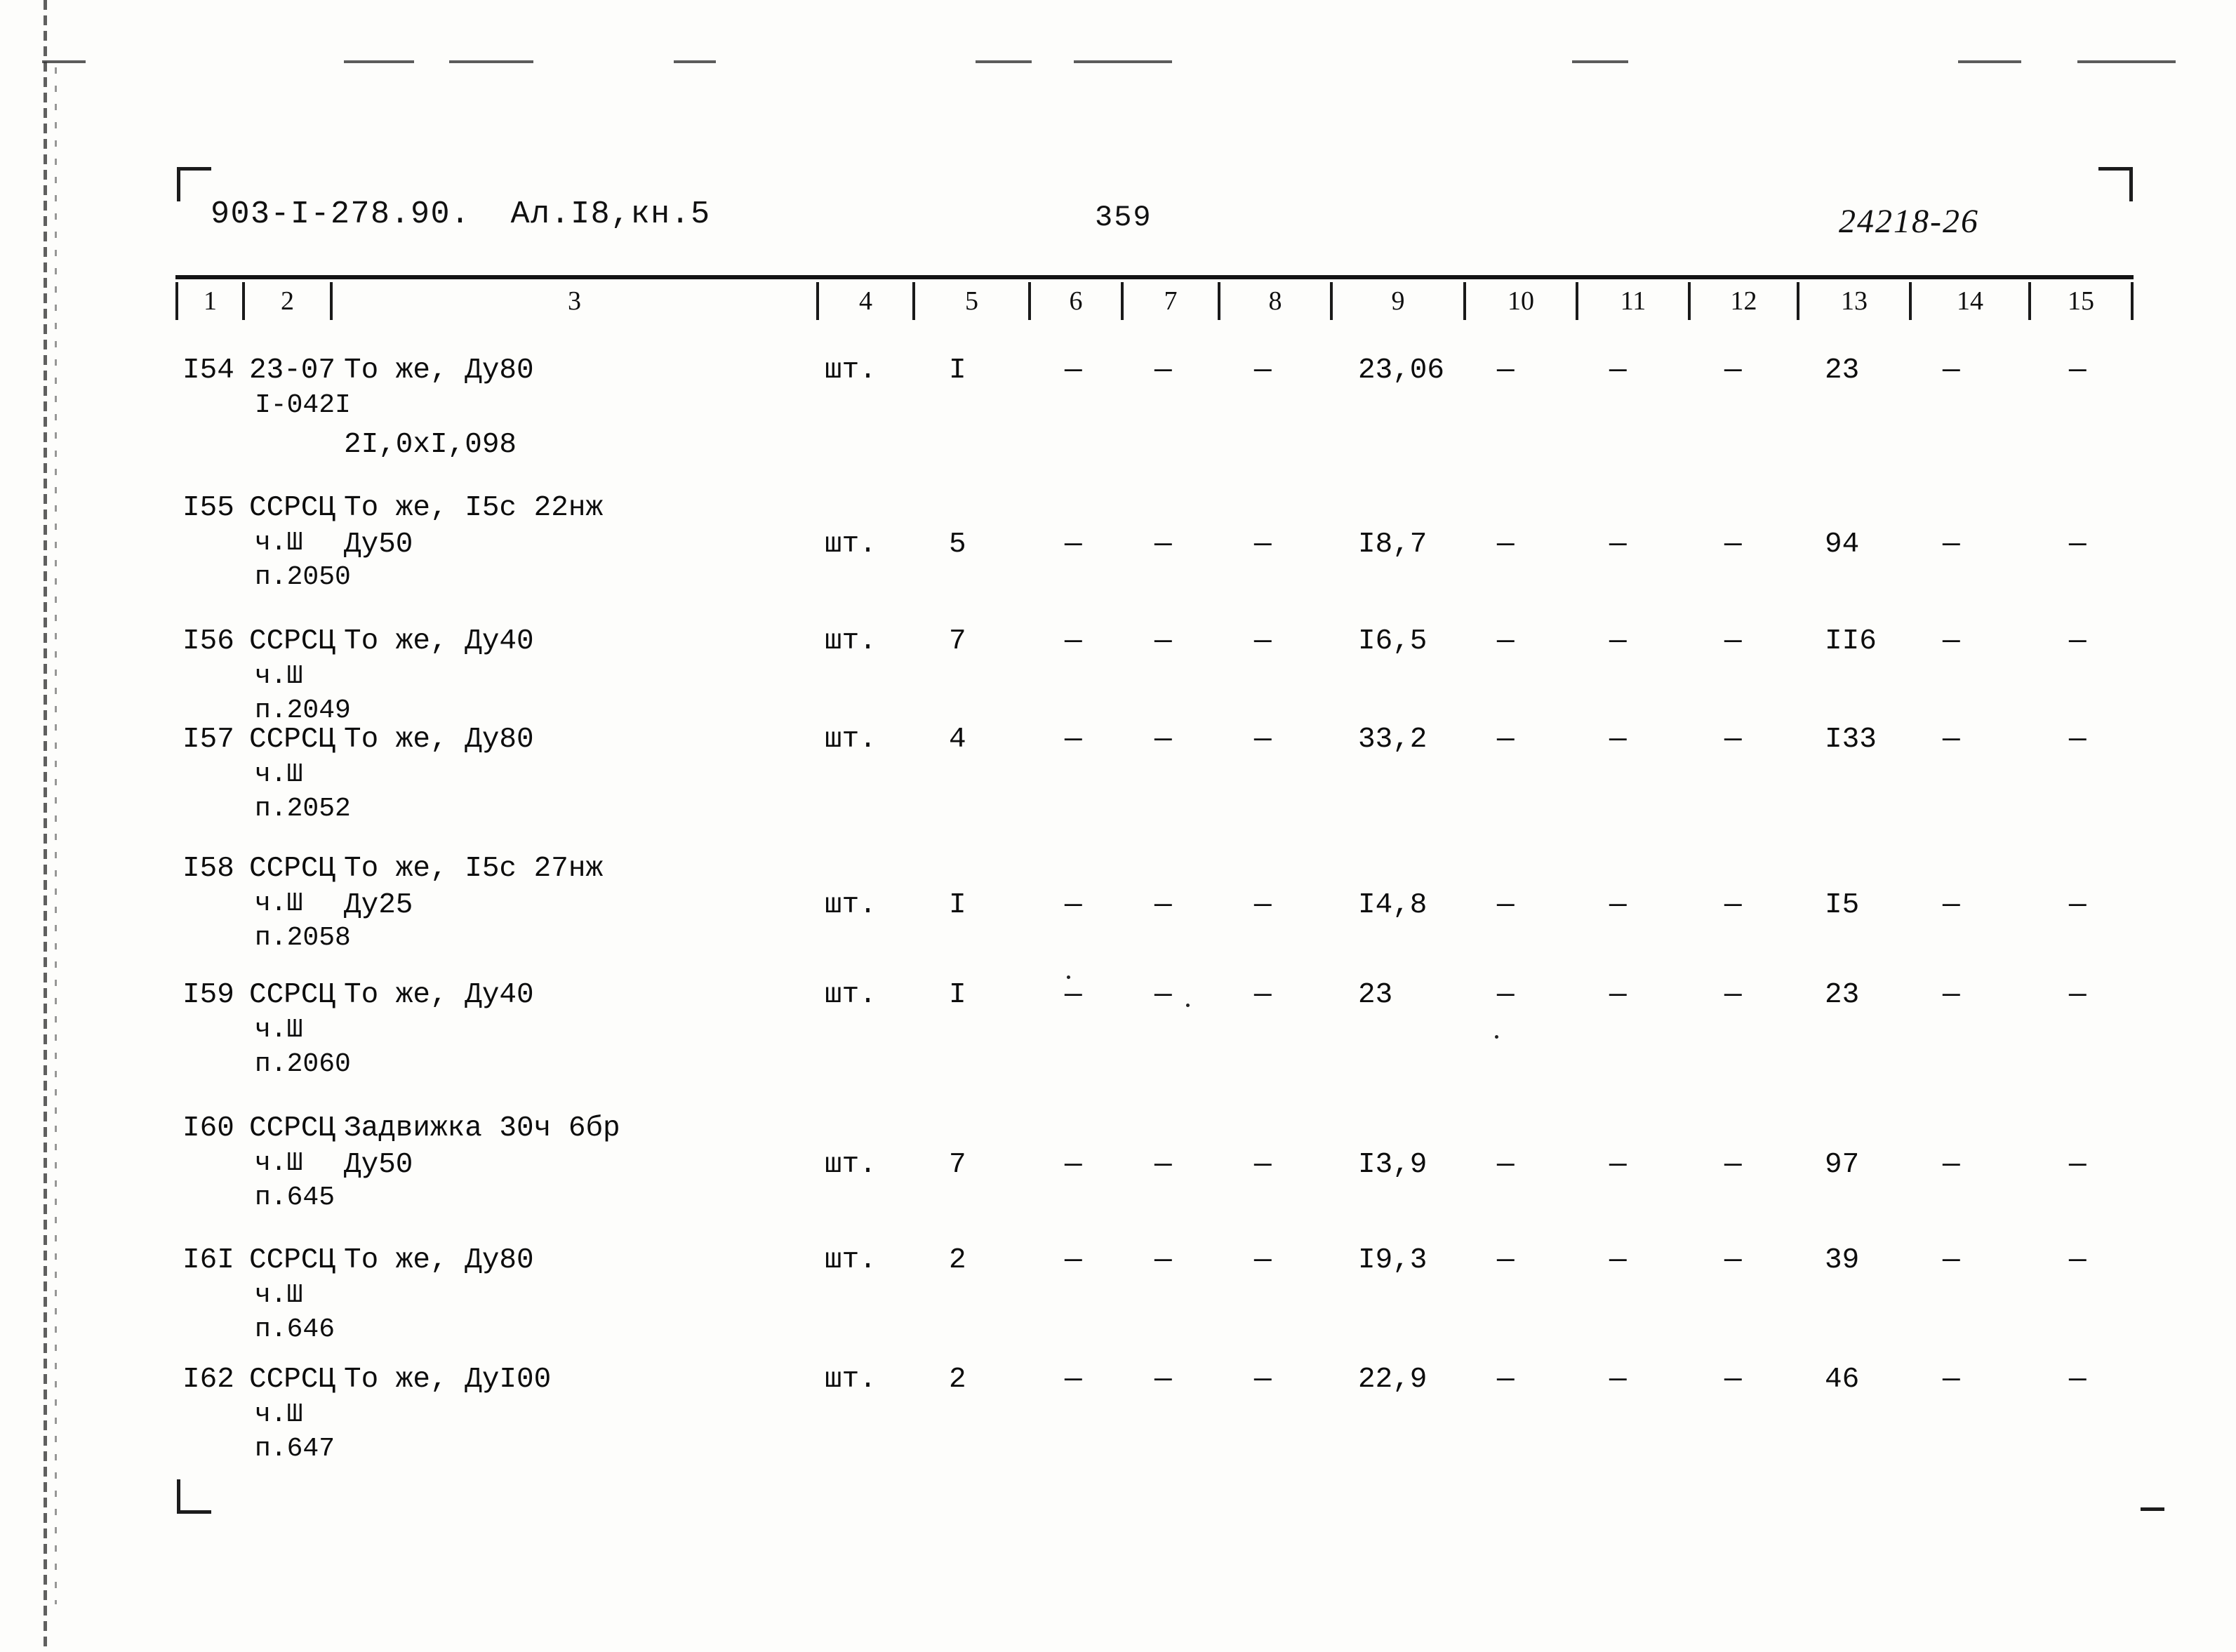 The height and width of the screenshot is (1652, 2236). Describe the element at coordinates (300, 1029) in the screenshot. I see `cell-source-code: ССРСЦ ч.Ш п.2060` at that location.